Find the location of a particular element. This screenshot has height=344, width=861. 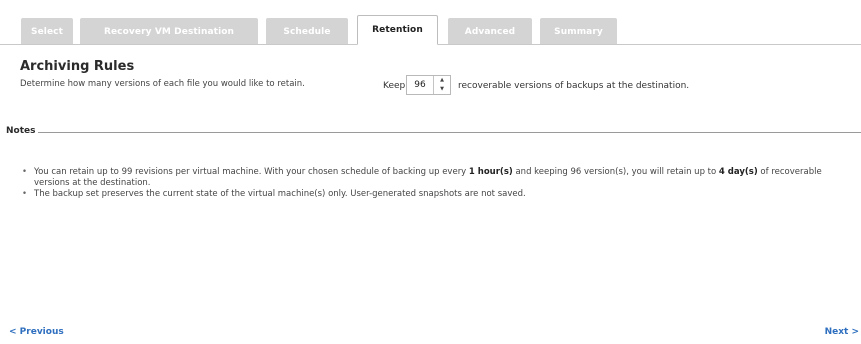

keep-versions-value: 96 is located at coordinates (420, 85).